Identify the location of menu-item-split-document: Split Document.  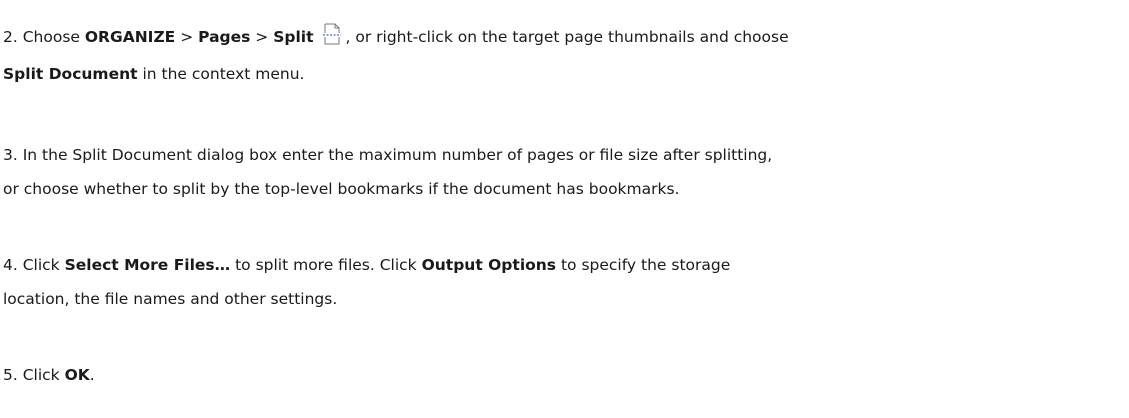
(70, 74).